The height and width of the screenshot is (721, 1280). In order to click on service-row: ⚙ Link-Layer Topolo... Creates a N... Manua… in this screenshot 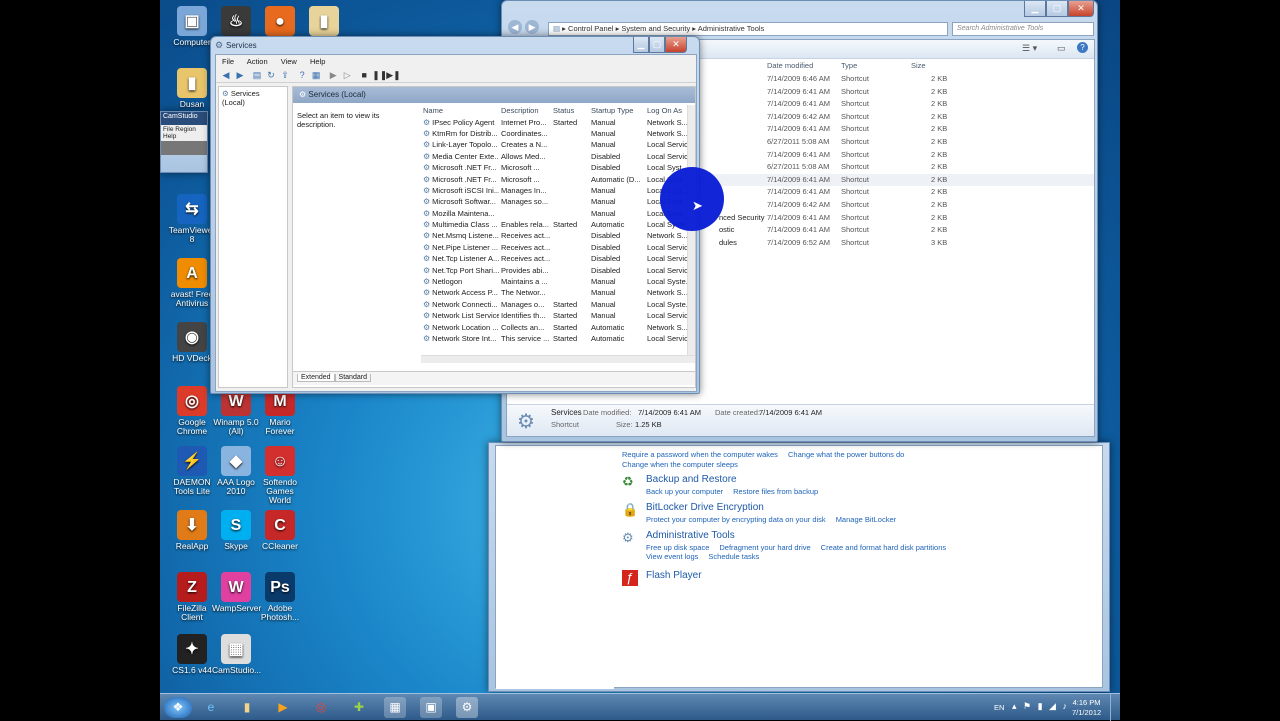, I will do `click(556, 144)`.